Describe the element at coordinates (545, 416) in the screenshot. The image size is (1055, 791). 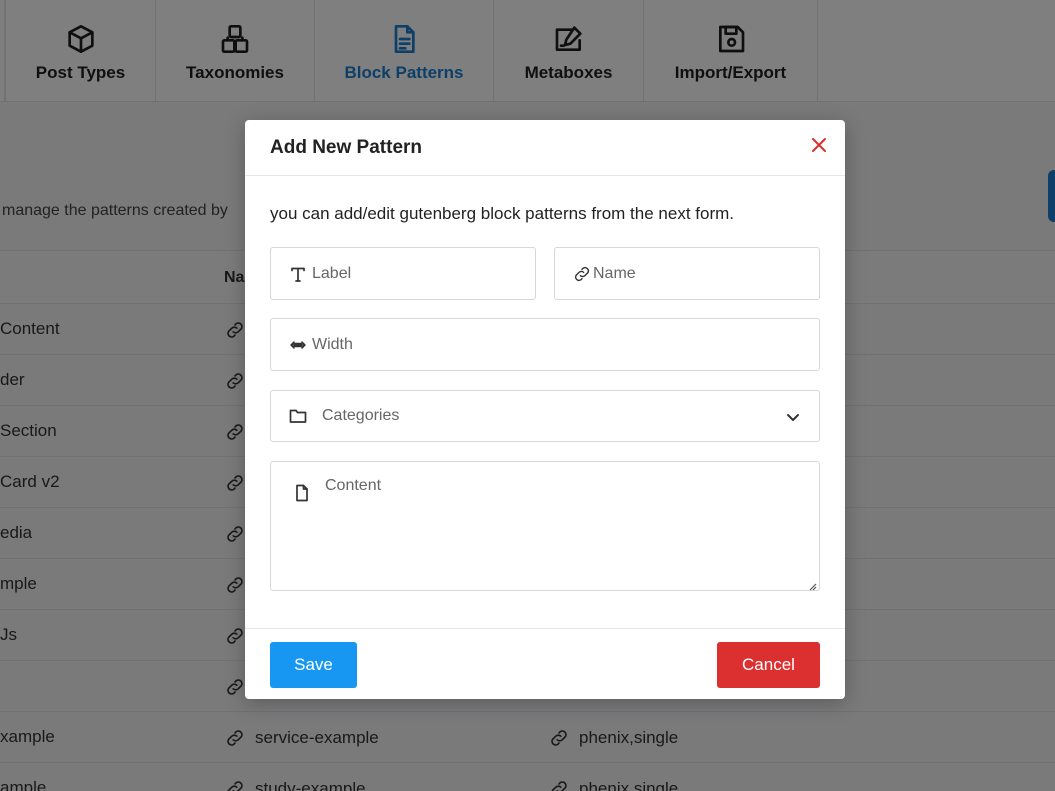
I see `categories-select: Categories` at that location.